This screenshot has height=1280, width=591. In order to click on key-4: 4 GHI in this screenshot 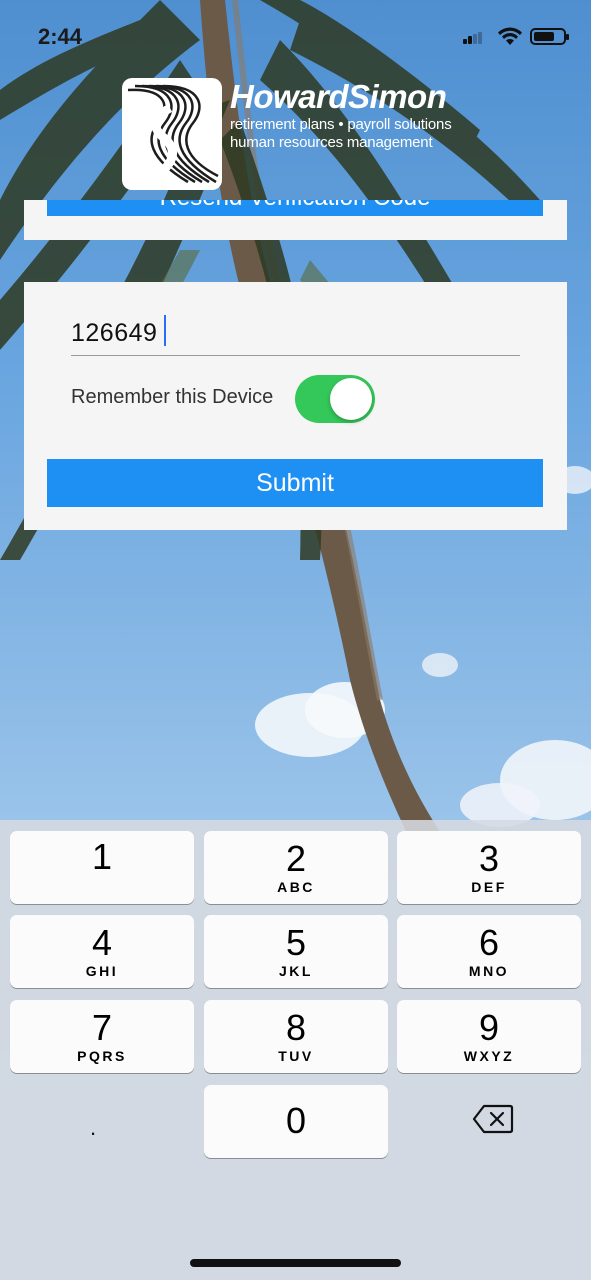, I will do `click(102, 951)`.